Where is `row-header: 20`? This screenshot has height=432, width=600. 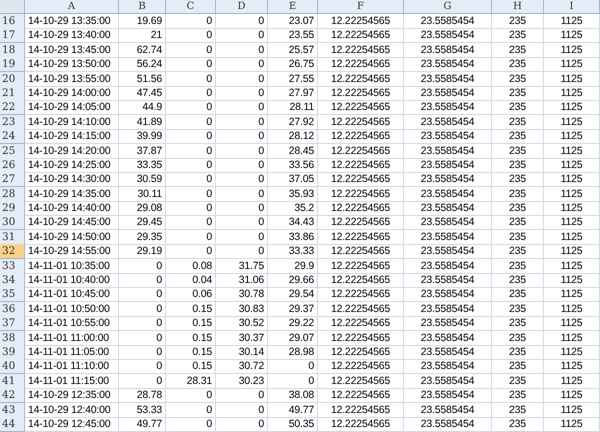 row-header: 20 is located at coordinates (12, 79).